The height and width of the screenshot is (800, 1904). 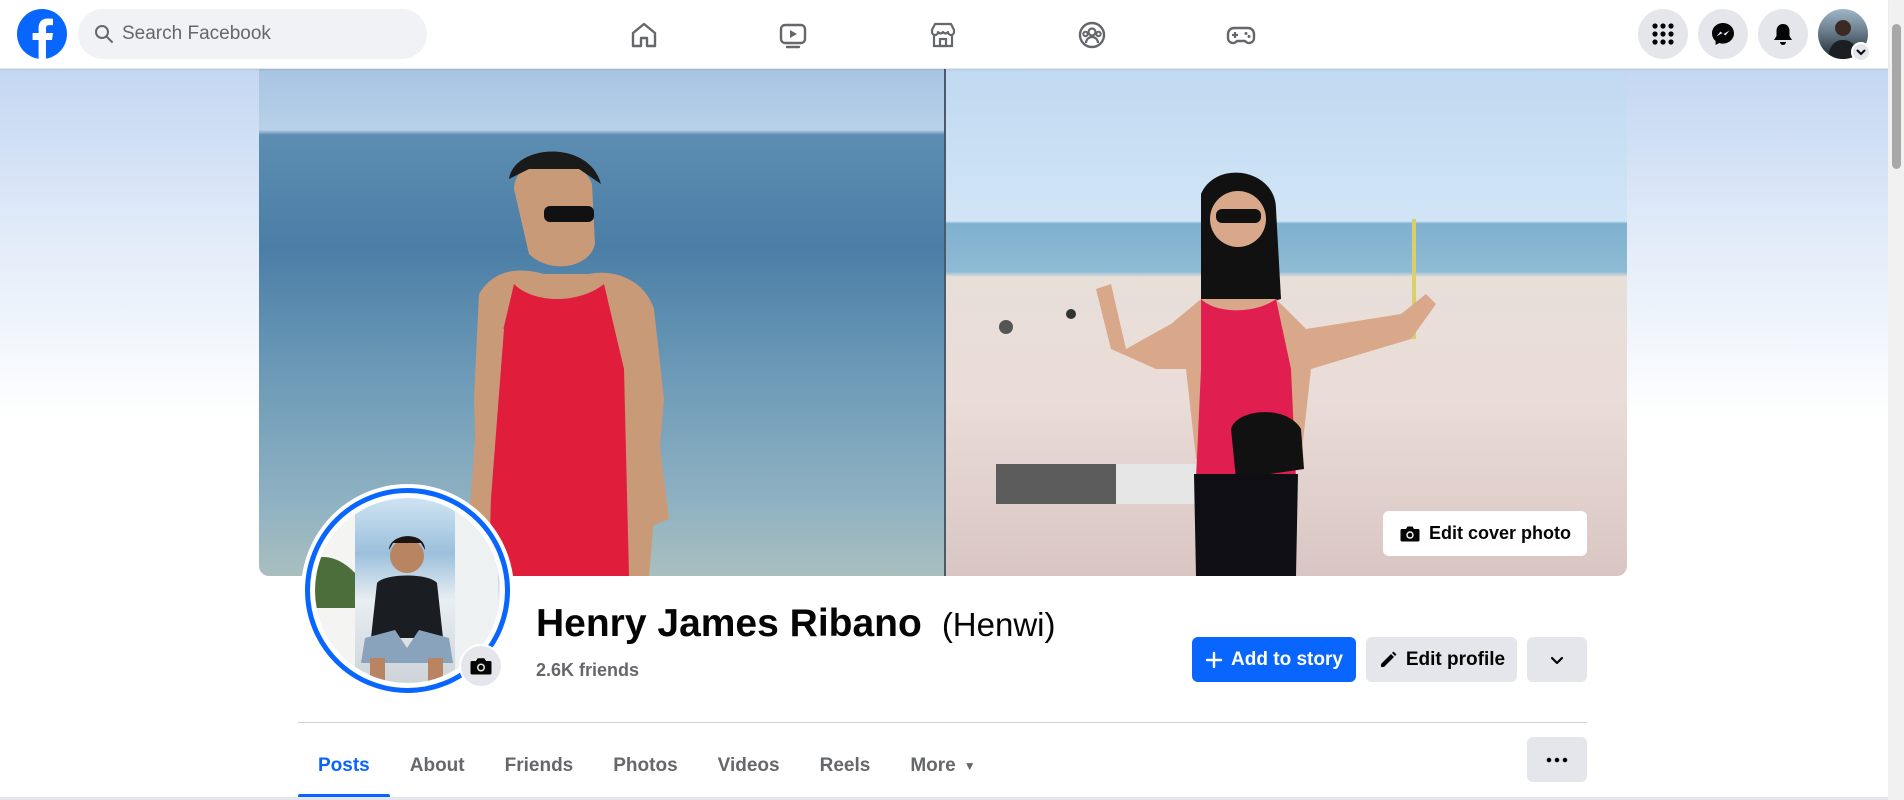 I want to click on profile-divider, so click(x=942, y=722).